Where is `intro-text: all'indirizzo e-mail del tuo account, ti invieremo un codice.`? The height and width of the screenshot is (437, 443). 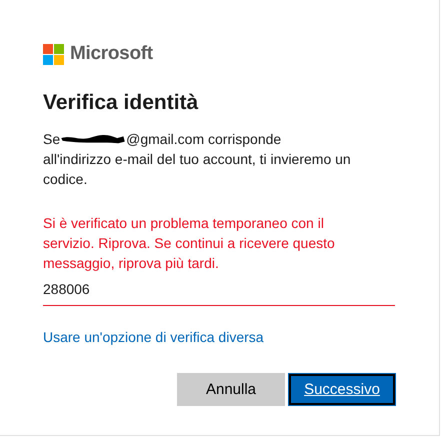 intro-text: all'indirizzo e-mail del tuo account, ti invieremo un codice. is located at coordinates (197, 169).